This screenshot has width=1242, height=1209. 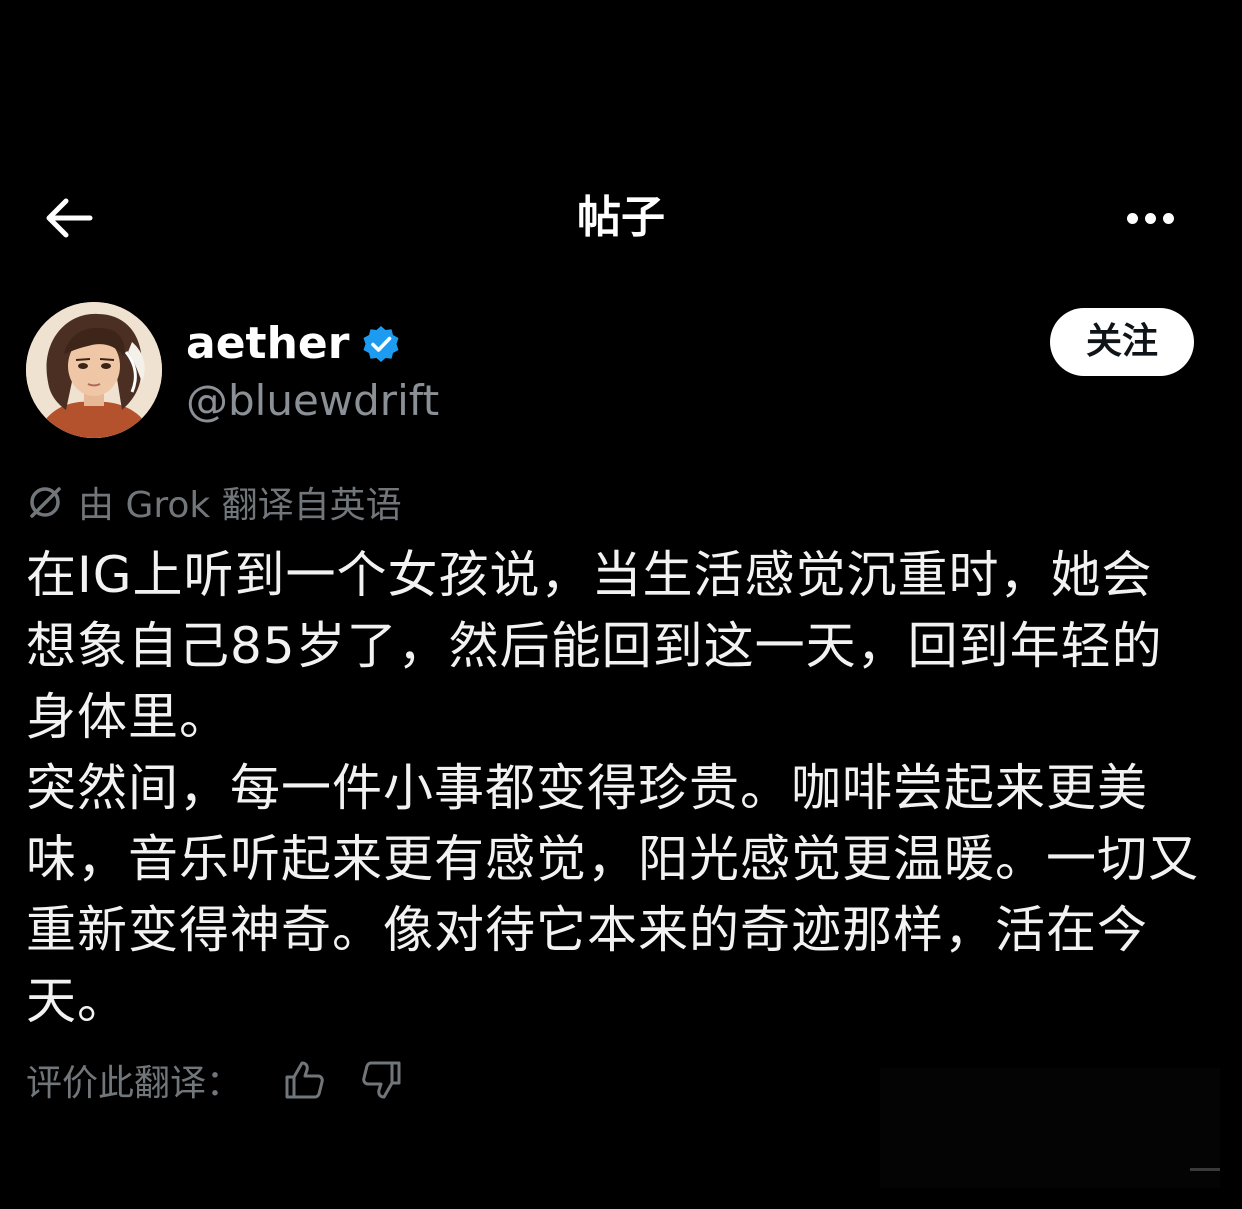 I want to click on thumbs-up-button, so click(x=304, y=1080).